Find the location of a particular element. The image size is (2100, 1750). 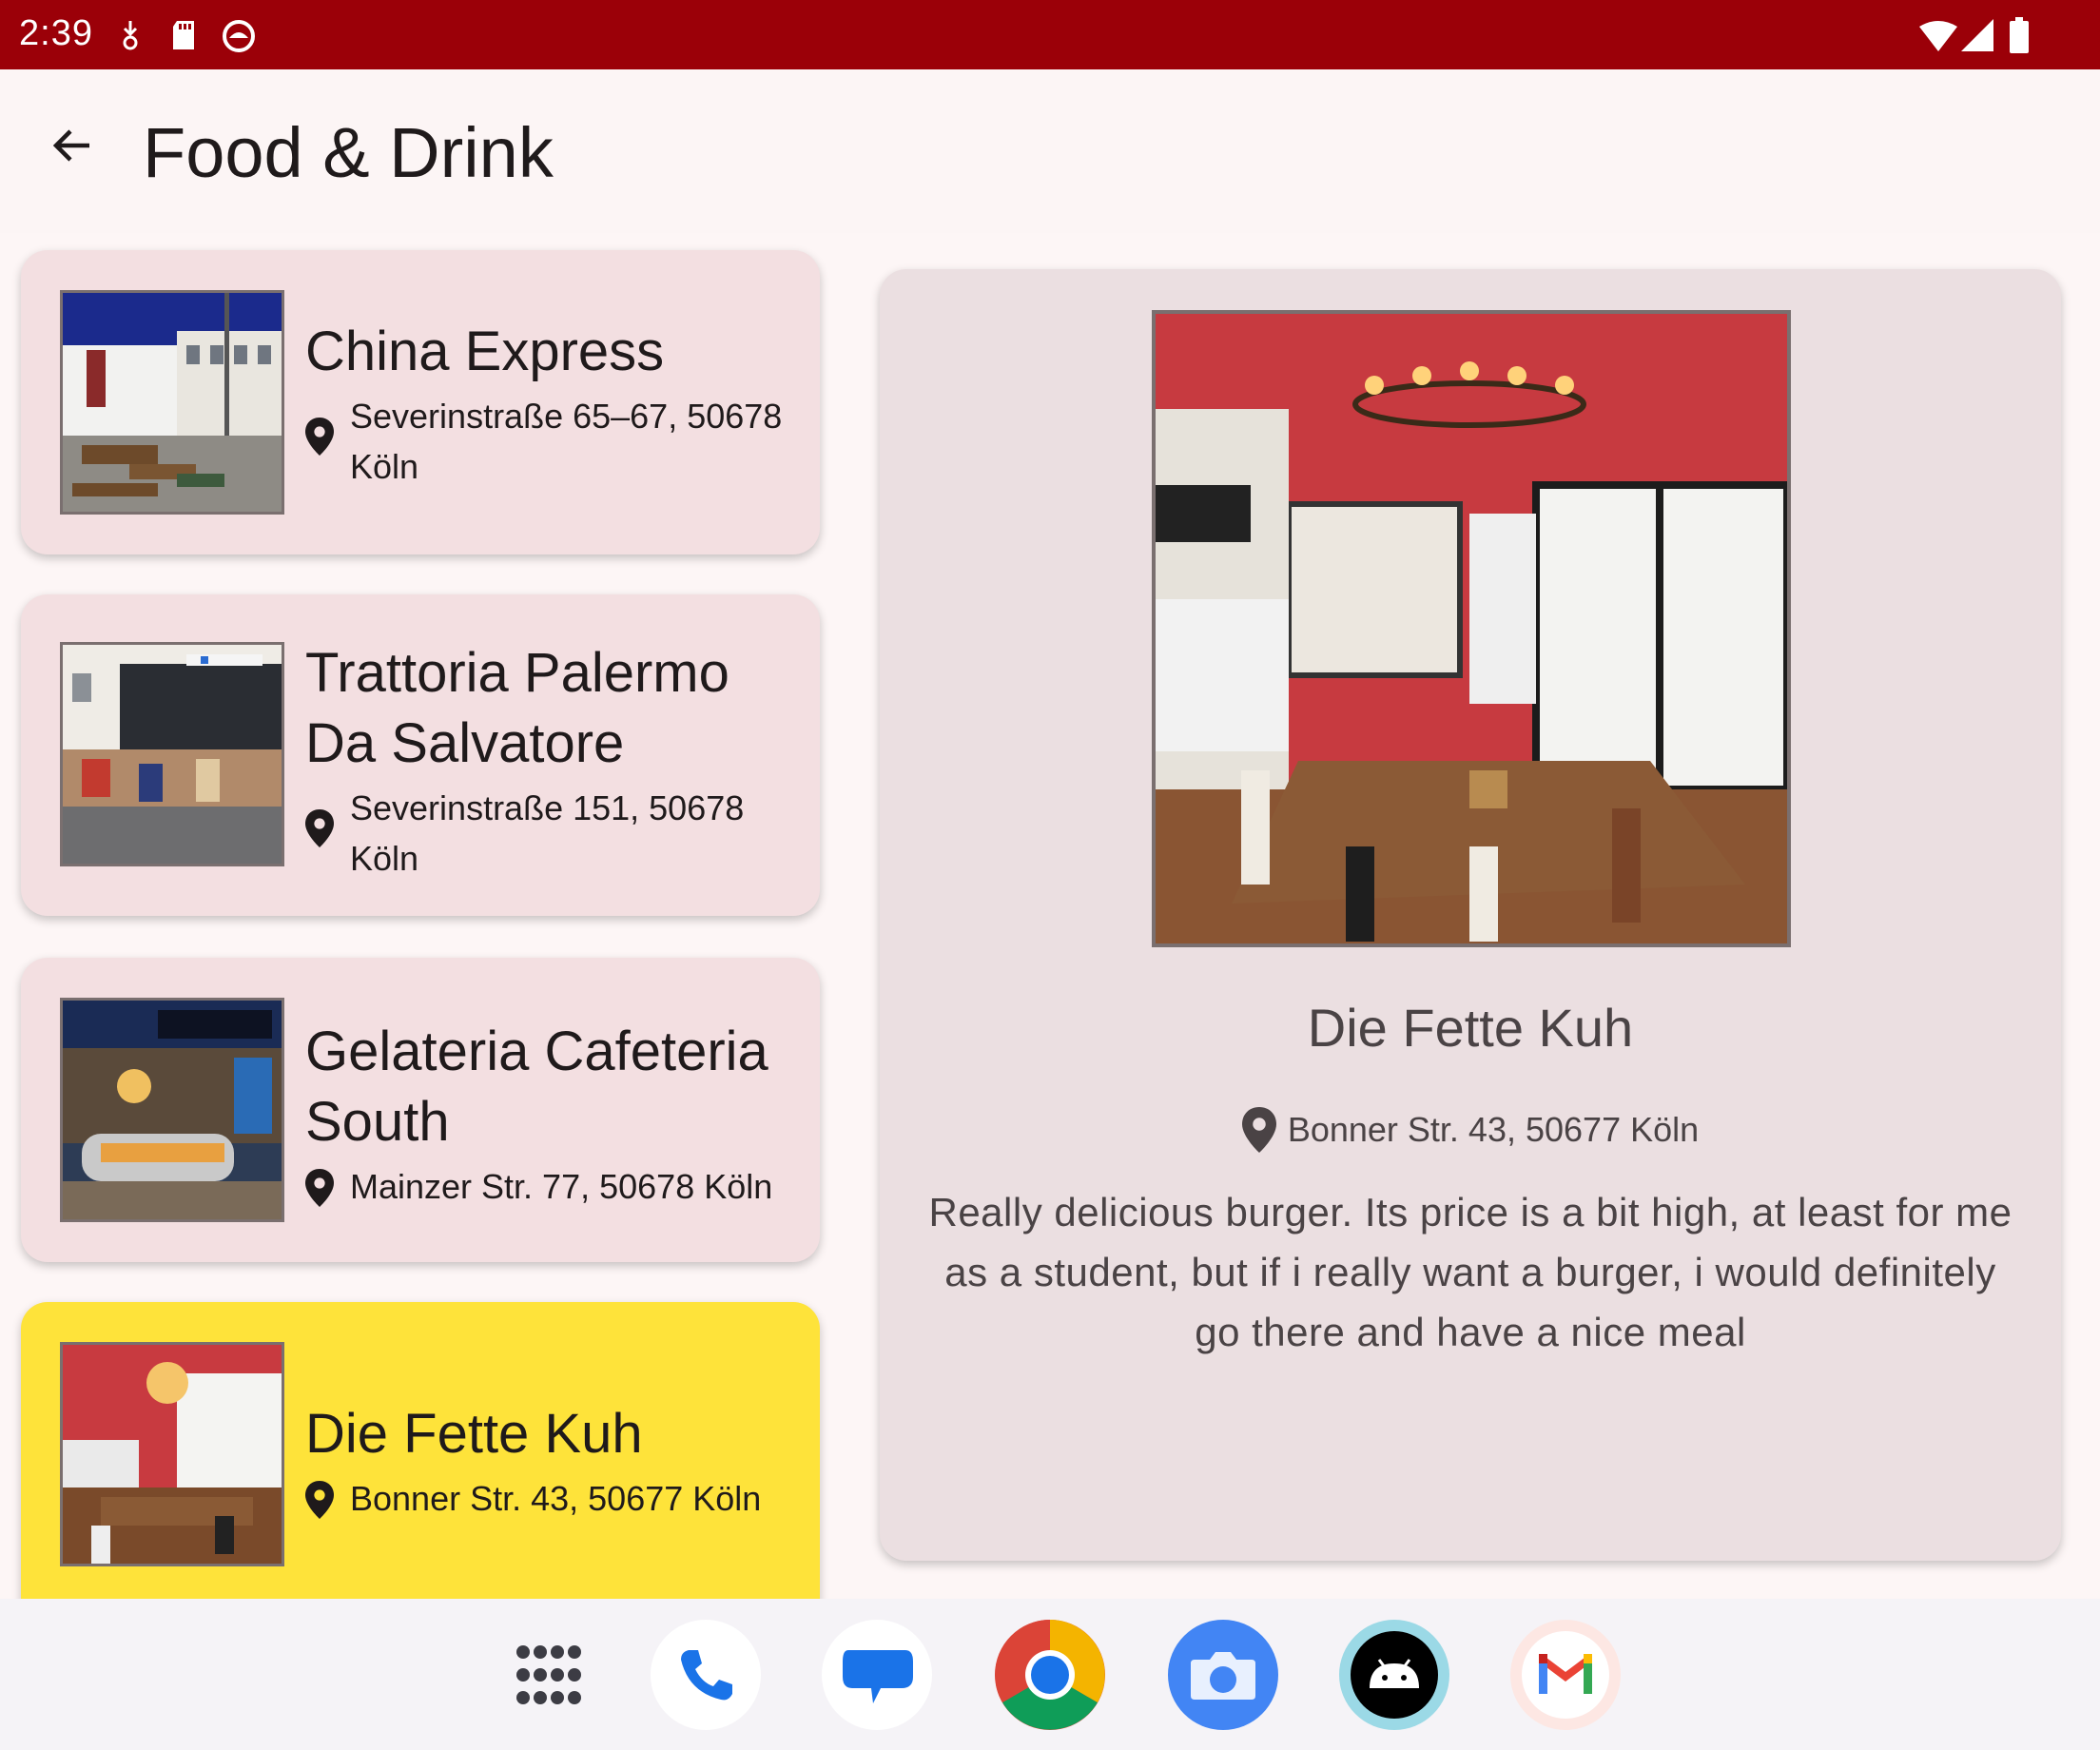

address-text: Bonner Str. 43, 50677 Köln is located at coordinates (556, 1498).